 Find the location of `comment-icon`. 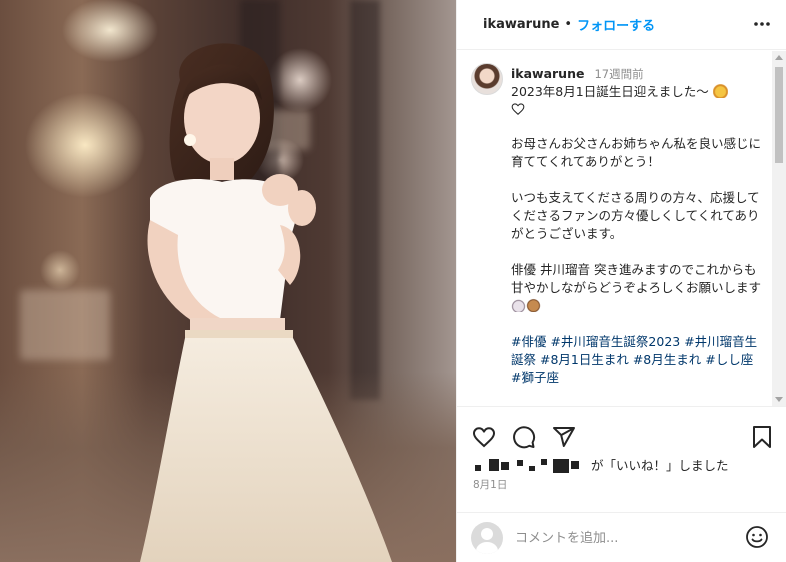

comment-icon is located at coordinates (524, 437).